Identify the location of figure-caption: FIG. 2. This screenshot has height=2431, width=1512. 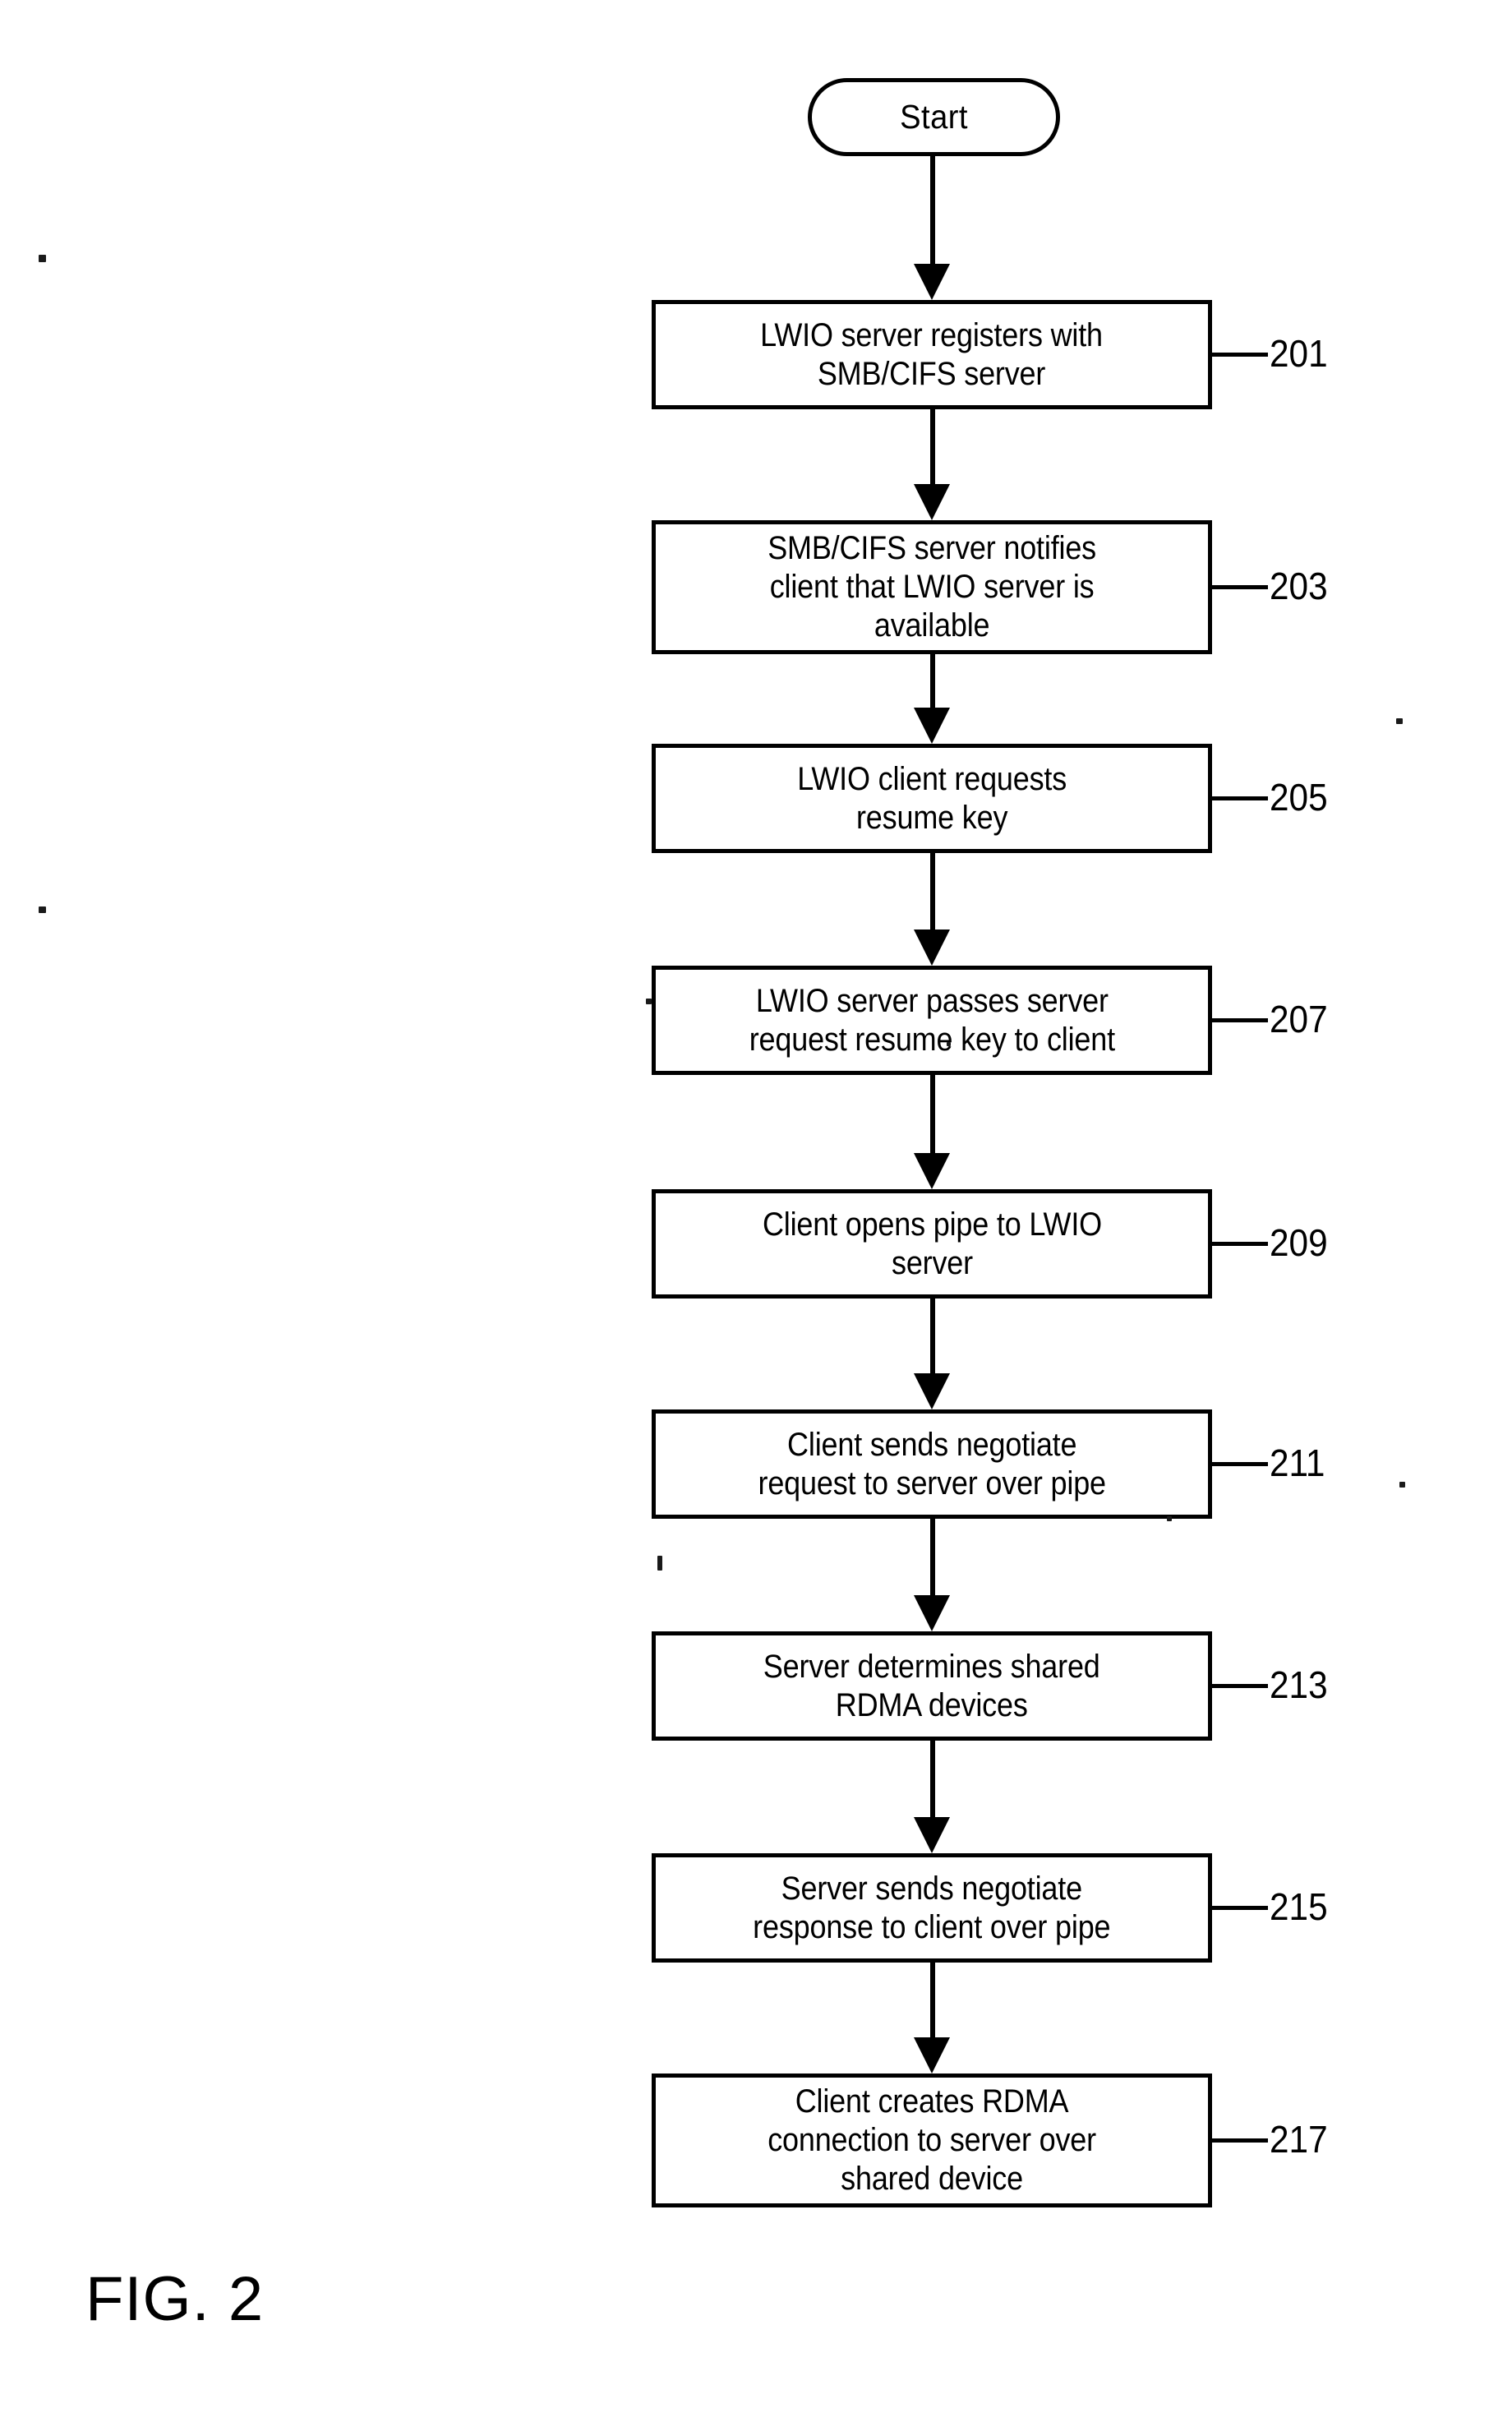
(175, 2299).